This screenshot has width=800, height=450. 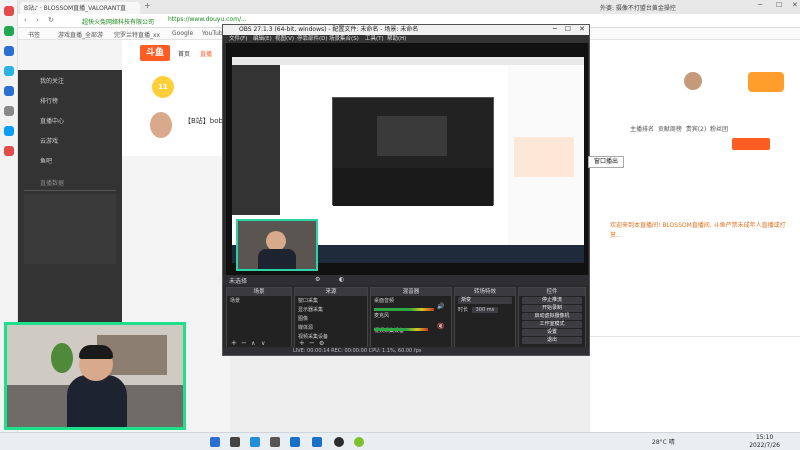 I want to click on source-item: 视频采集设备, so click(x=331, y=336).